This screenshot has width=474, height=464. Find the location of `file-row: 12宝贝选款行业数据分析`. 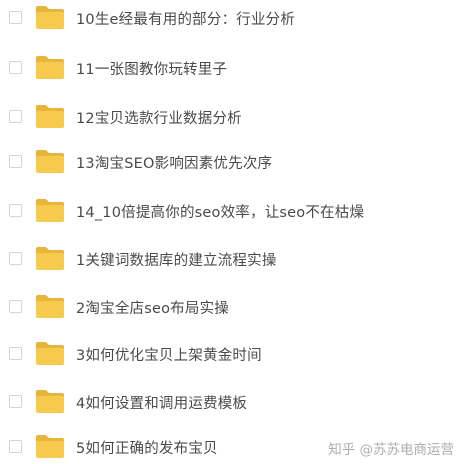

file-row: 12宝贝选款行业数据分析 is located at coordinates (237, 121).